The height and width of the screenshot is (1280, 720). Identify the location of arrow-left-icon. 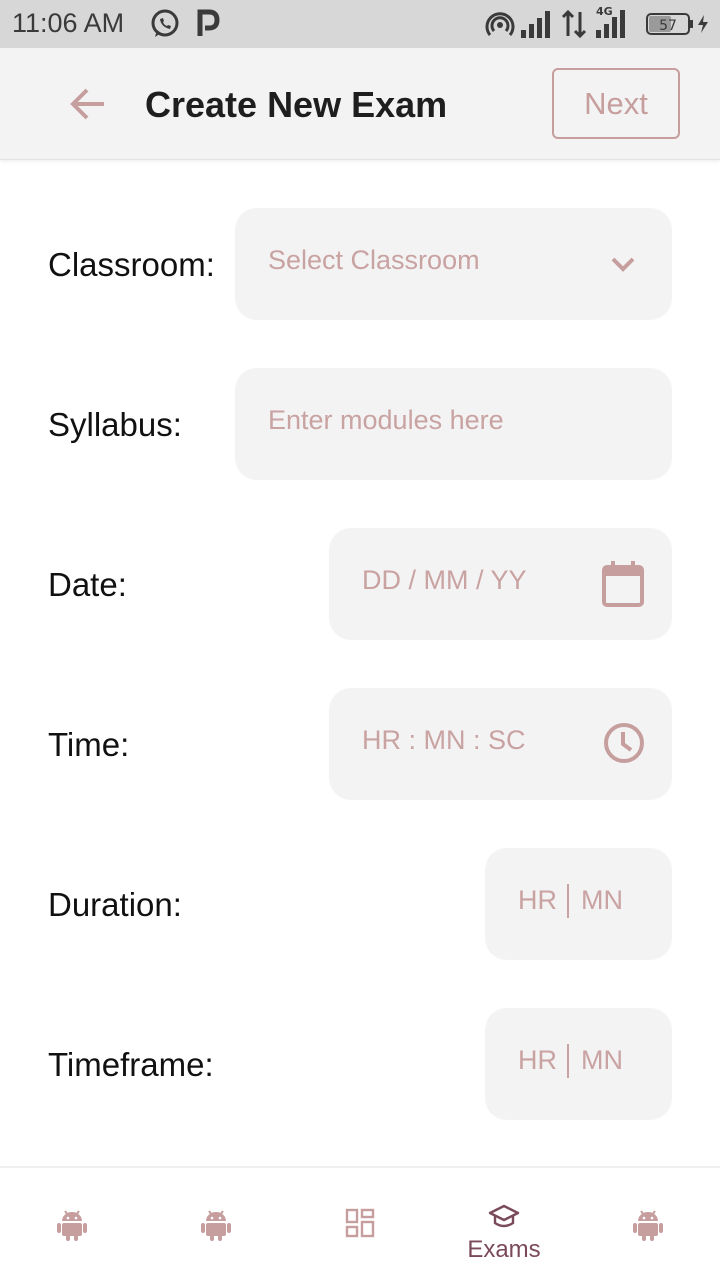
(87, 104).